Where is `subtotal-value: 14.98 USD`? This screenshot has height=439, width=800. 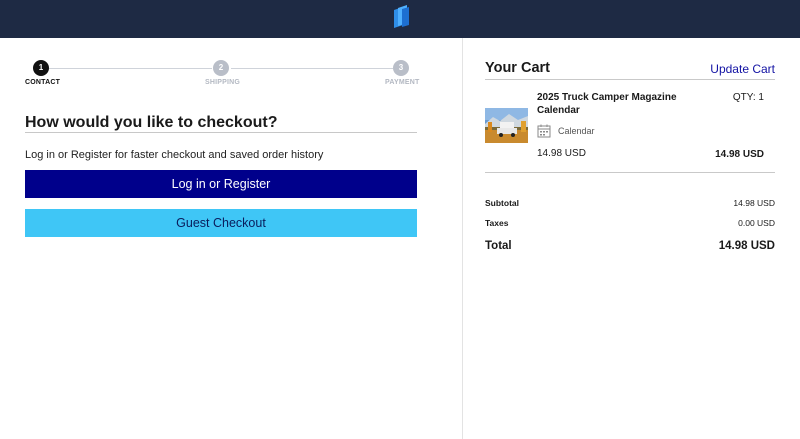 subtotal-value: 14.98 USD is located at coordinates (754, 203).